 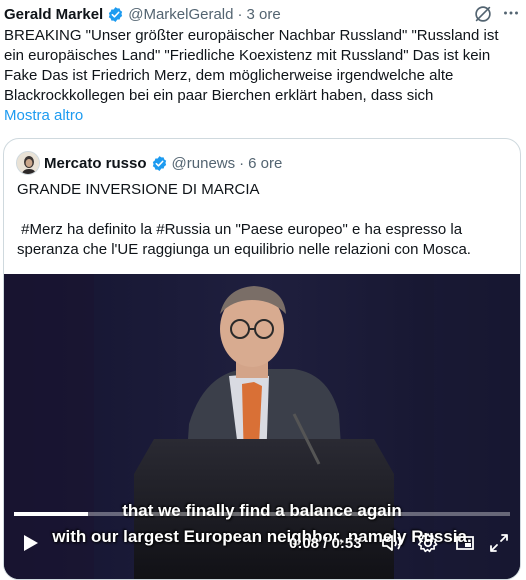 I want to click on quote-header: Mercato russo @runews · 6 ore, so click(x=149, y=163).